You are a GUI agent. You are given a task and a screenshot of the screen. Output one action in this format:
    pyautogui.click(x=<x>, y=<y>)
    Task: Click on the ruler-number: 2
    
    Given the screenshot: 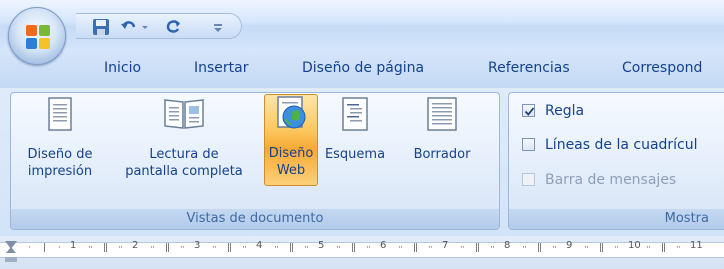 What is the action you would take?
    pyautogui.click(x=135, y=245)
    